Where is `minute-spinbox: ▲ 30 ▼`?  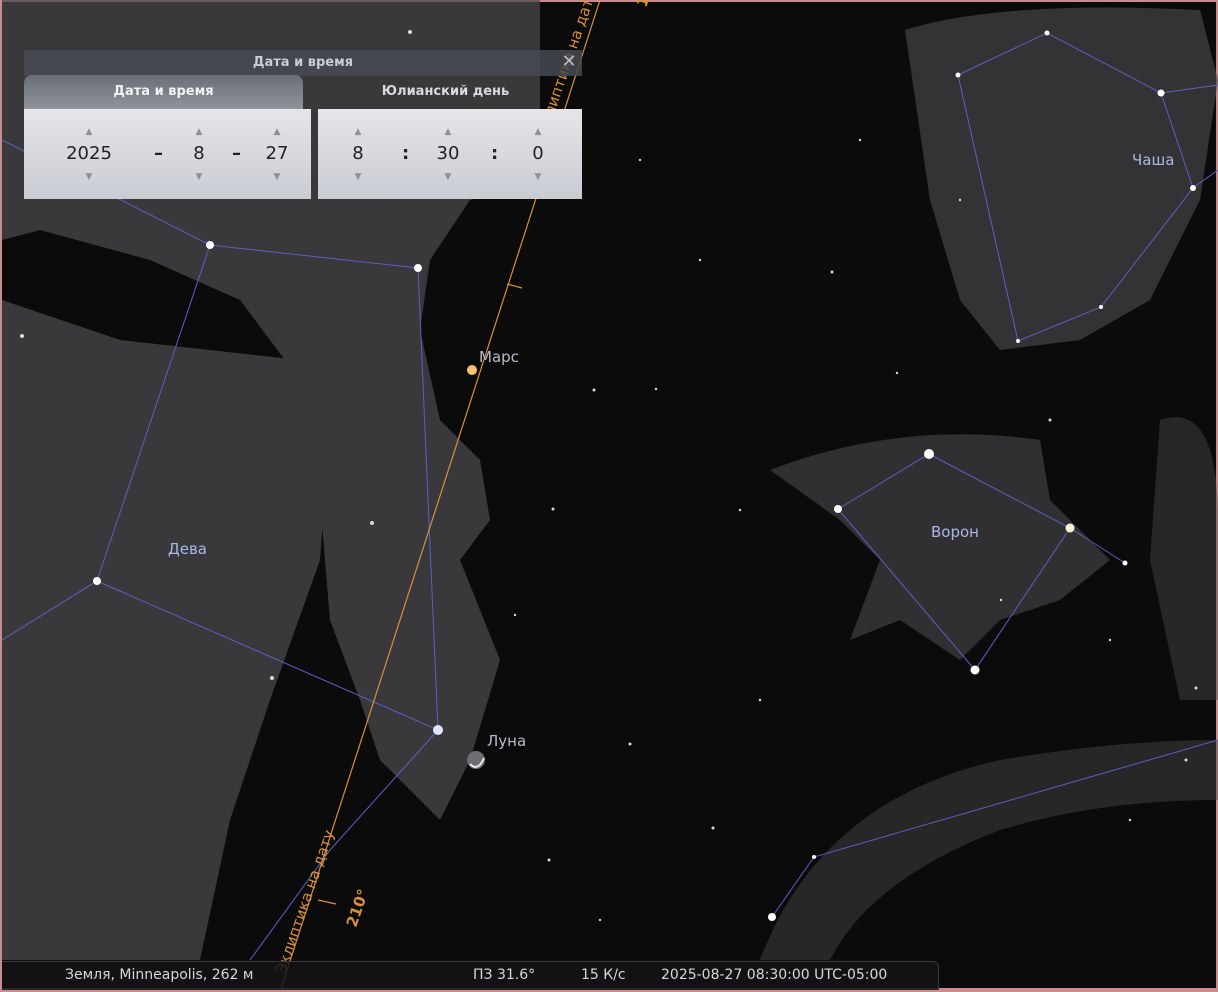
minute-spinbox: ▲ 30 ▼ is located at coordinates (448, 154).